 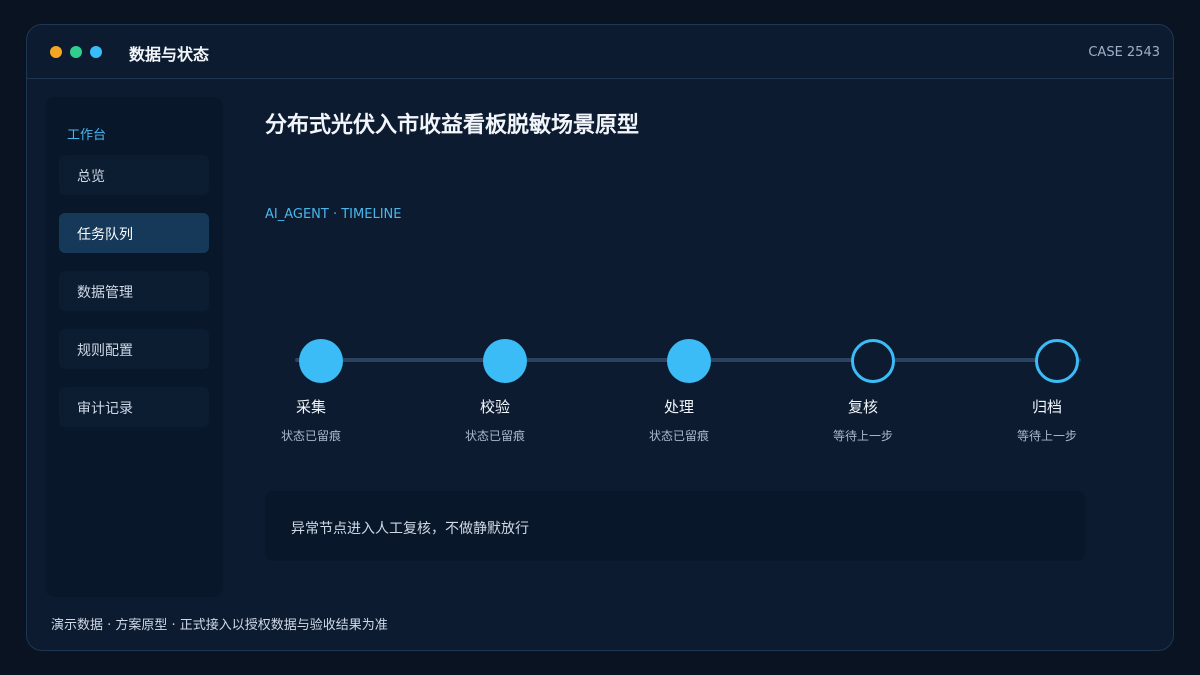 I want to click on minimize-window-button, so click(x=96, y=52).